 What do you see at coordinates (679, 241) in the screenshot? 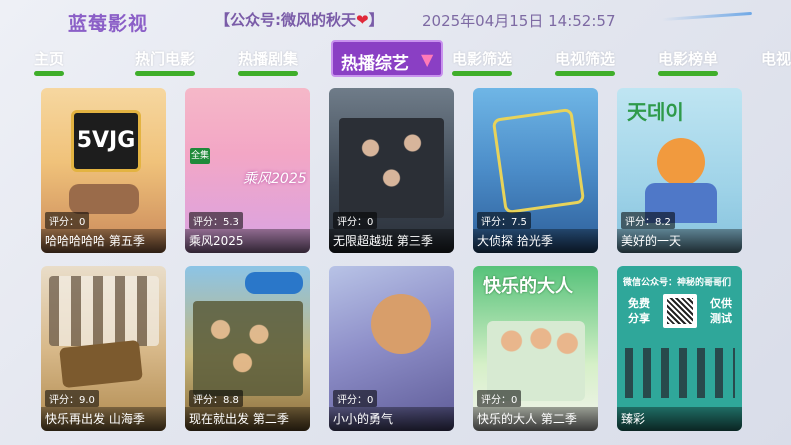
I see `card-title: 美好的一天` at bounding box center [679, 241].